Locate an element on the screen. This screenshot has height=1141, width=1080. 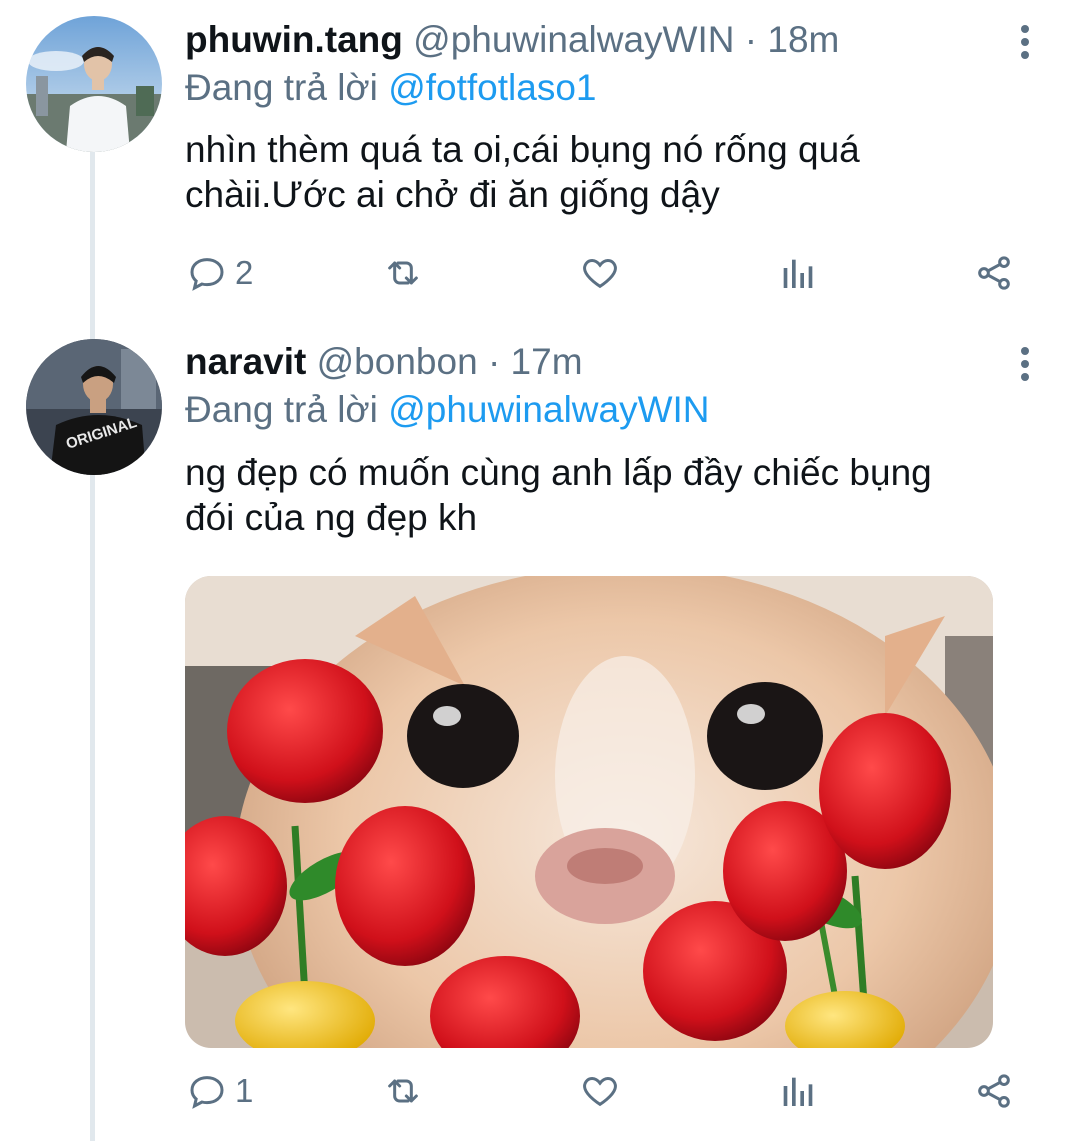
tweet-text-line: chàii.Ước ai chở đi ăn giống dậy is located at coordinates (452, 194).